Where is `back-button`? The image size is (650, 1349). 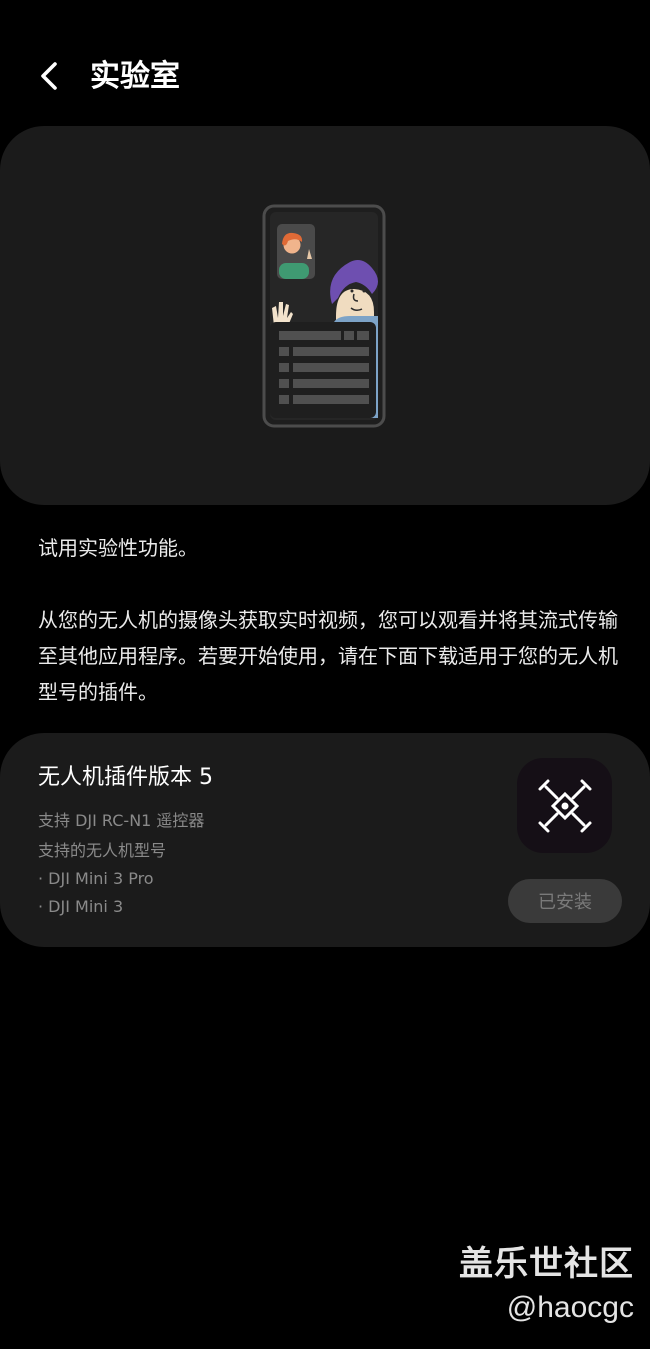 back-button is located at coordinates (50, 76).